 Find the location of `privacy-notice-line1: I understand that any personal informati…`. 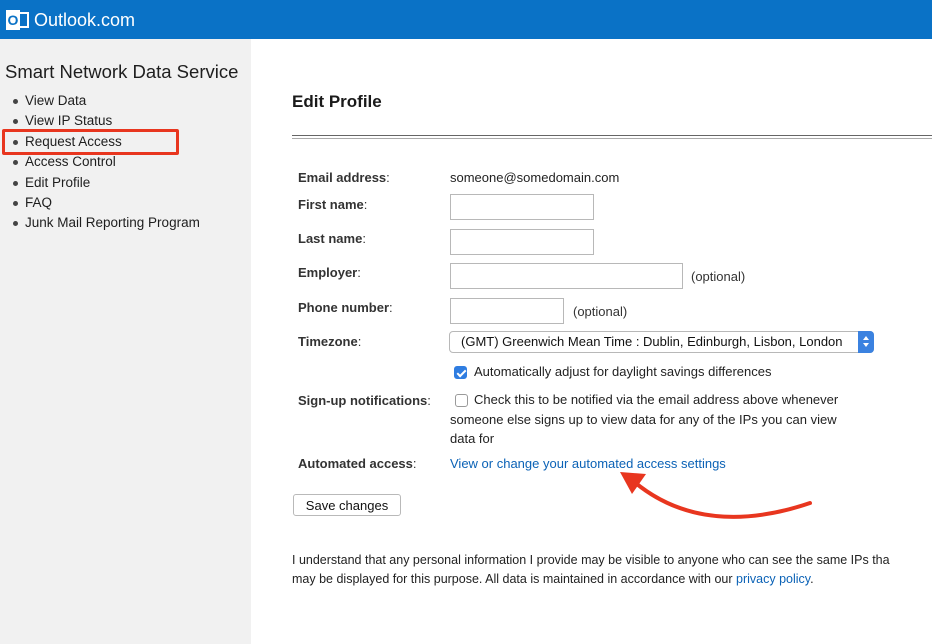

privacy-notice-line1: I understand that any personal informati… is located at coordinates (591, 560).